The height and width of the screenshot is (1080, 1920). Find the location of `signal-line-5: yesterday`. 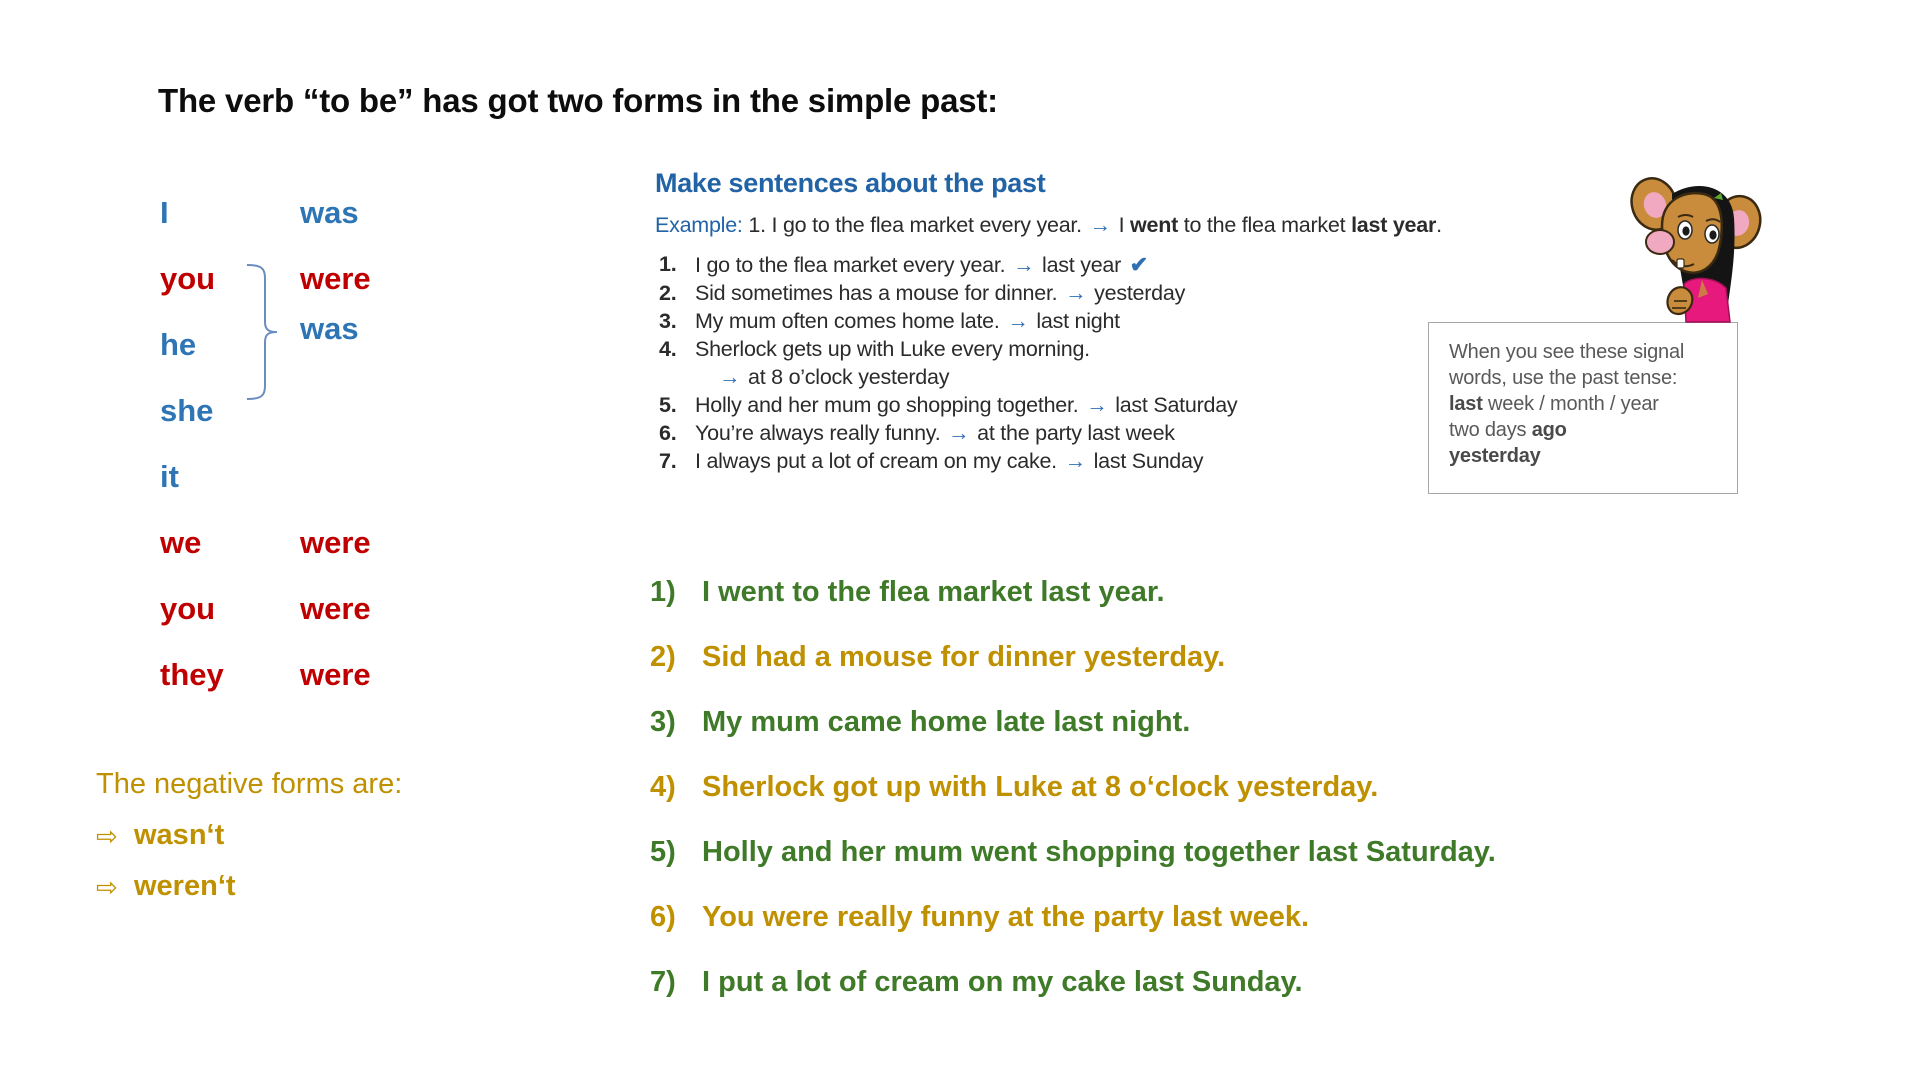

signal-line-5: yesterday is located at coordinates (1593, 456).